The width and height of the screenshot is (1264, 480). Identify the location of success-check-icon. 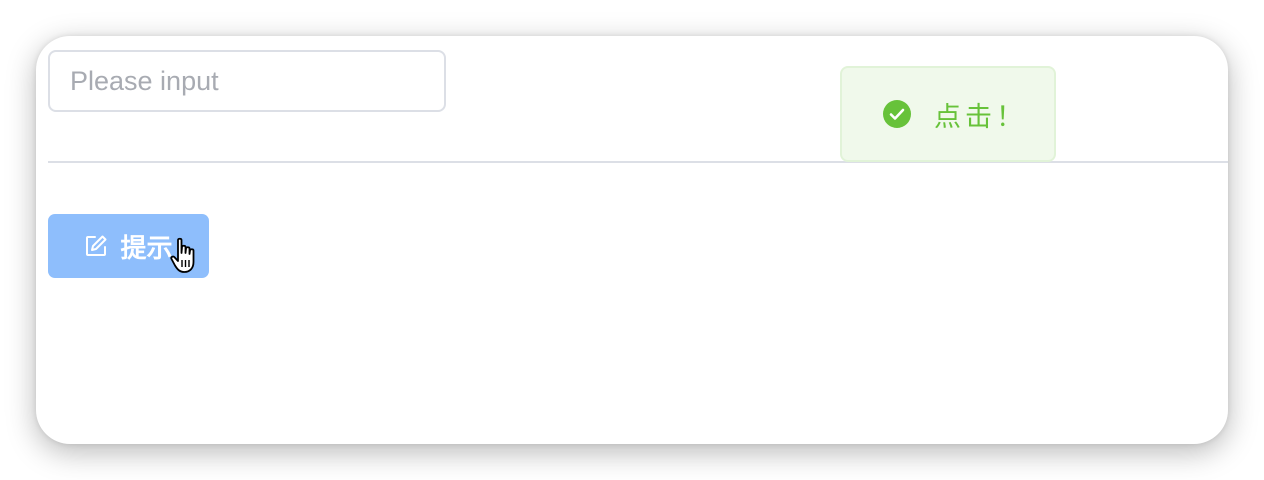
(897, 114).